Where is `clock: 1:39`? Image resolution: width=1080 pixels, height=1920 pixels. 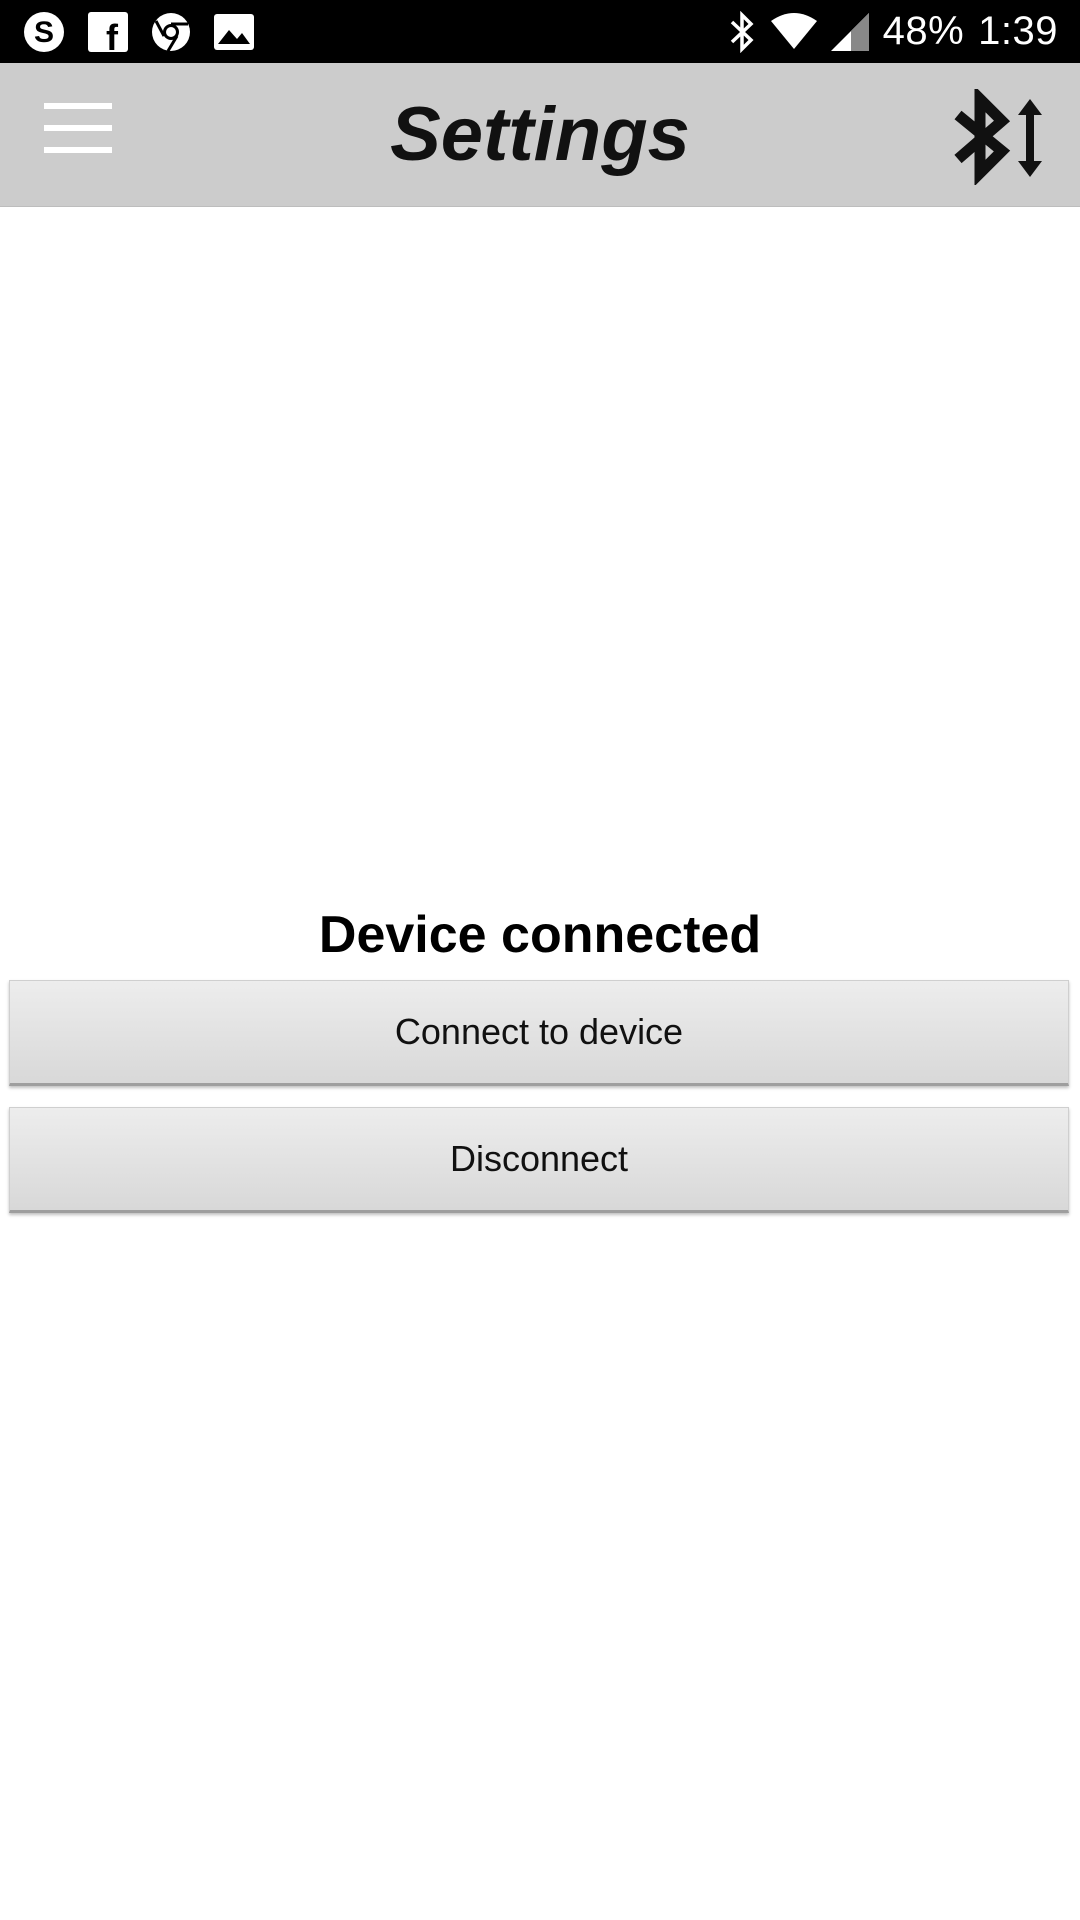
clock: 1:39 is located at coordinates (1018, 31).